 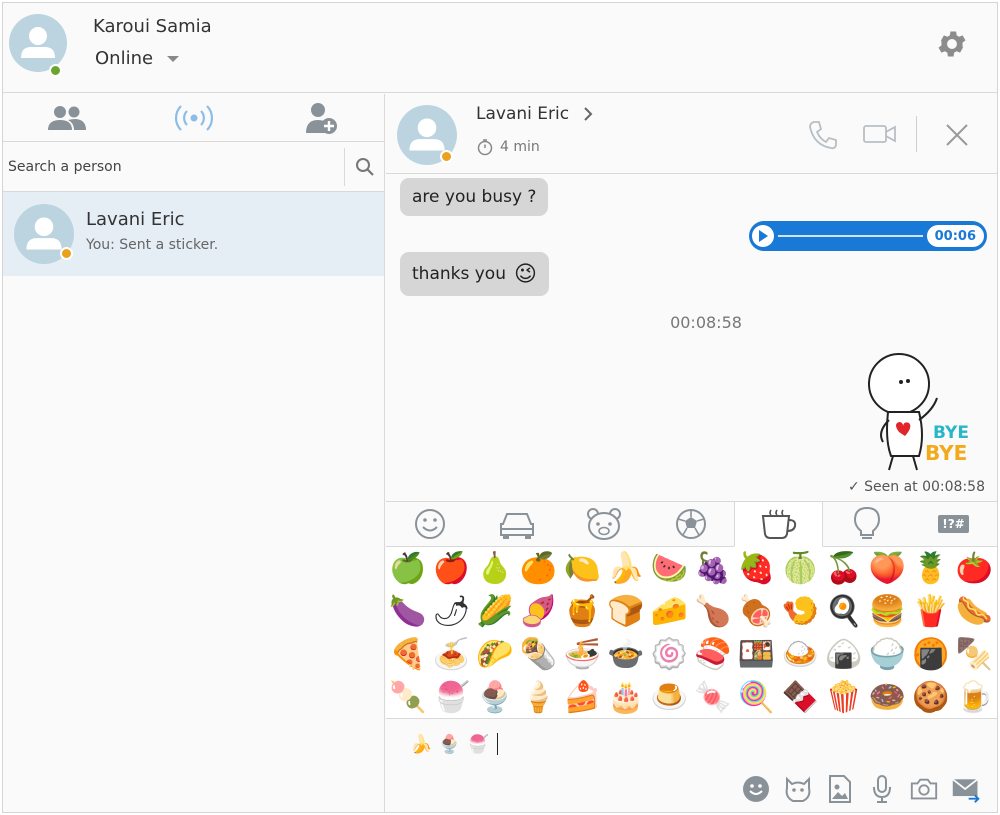 What do you see at coordinates (582, 568) in the screenshot?
I see `emoji-item: 🍋` at bounding box center [582, 568].